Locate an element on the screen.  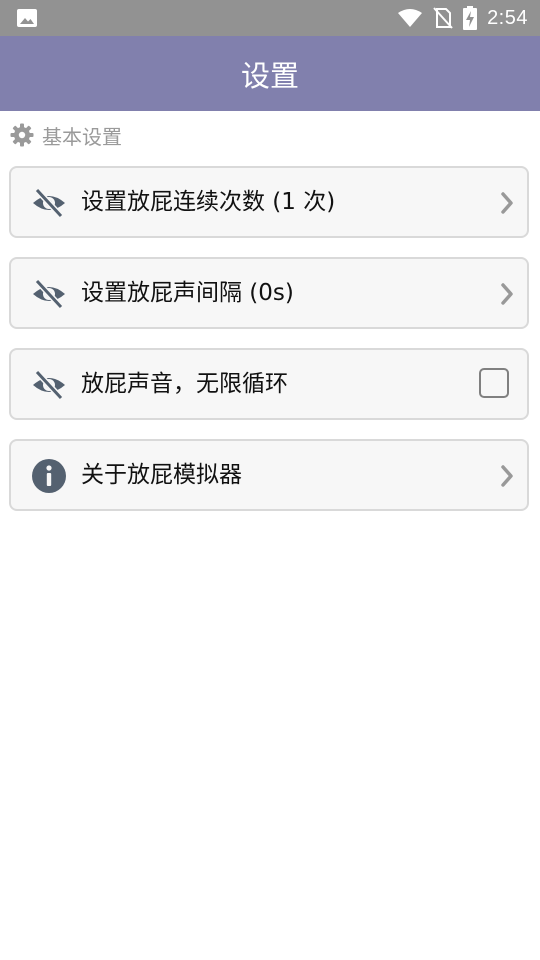
setting-about: 关于放屁模拟器 is located at coordinates (269, 475).